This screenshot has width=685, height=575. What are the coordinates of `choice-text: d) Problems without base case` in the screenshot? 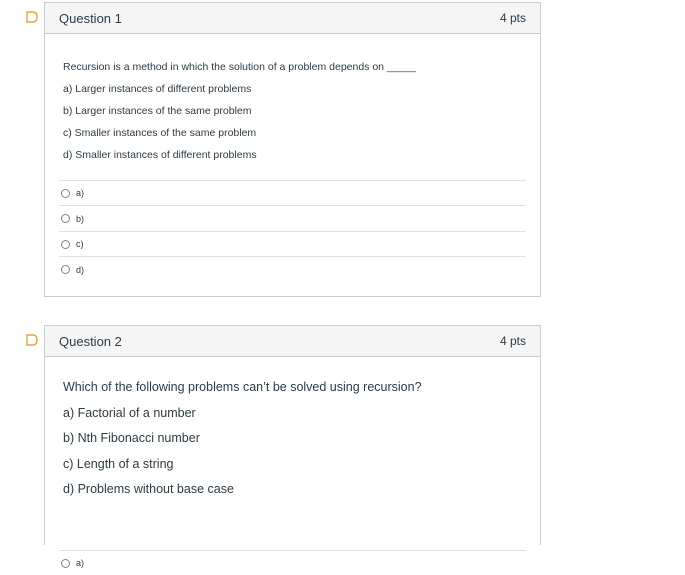 It's located at (148, 489).